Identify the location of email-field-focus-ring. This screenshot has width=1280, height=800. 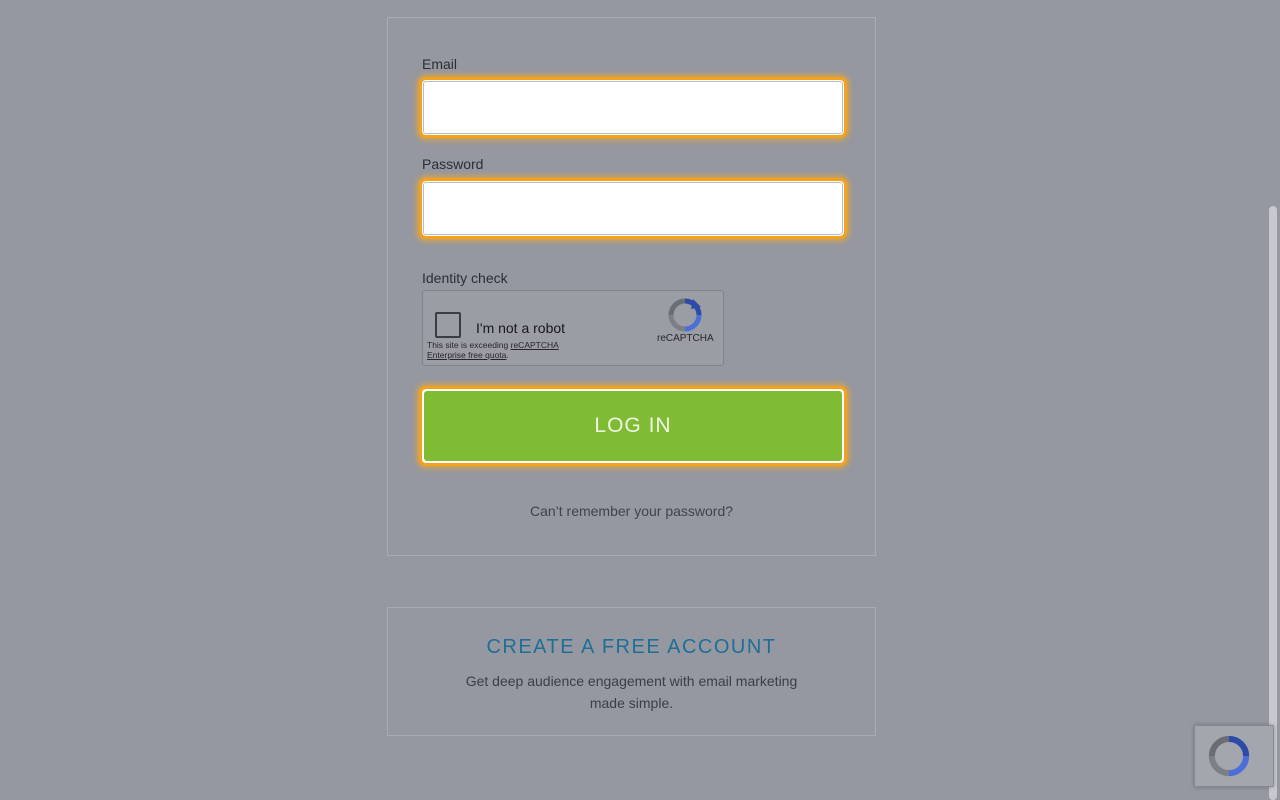
(633, 107).